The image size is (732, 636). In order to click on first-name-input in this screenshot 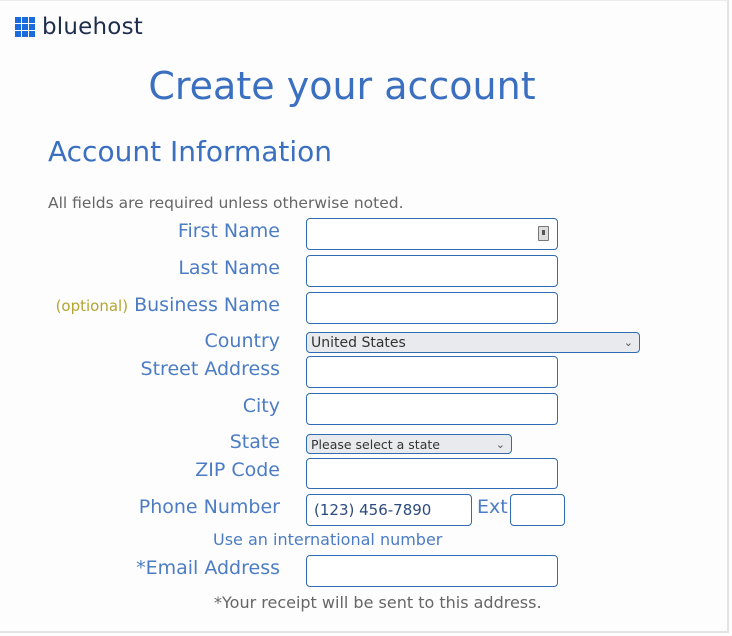, I will do `click(432, 234)`.